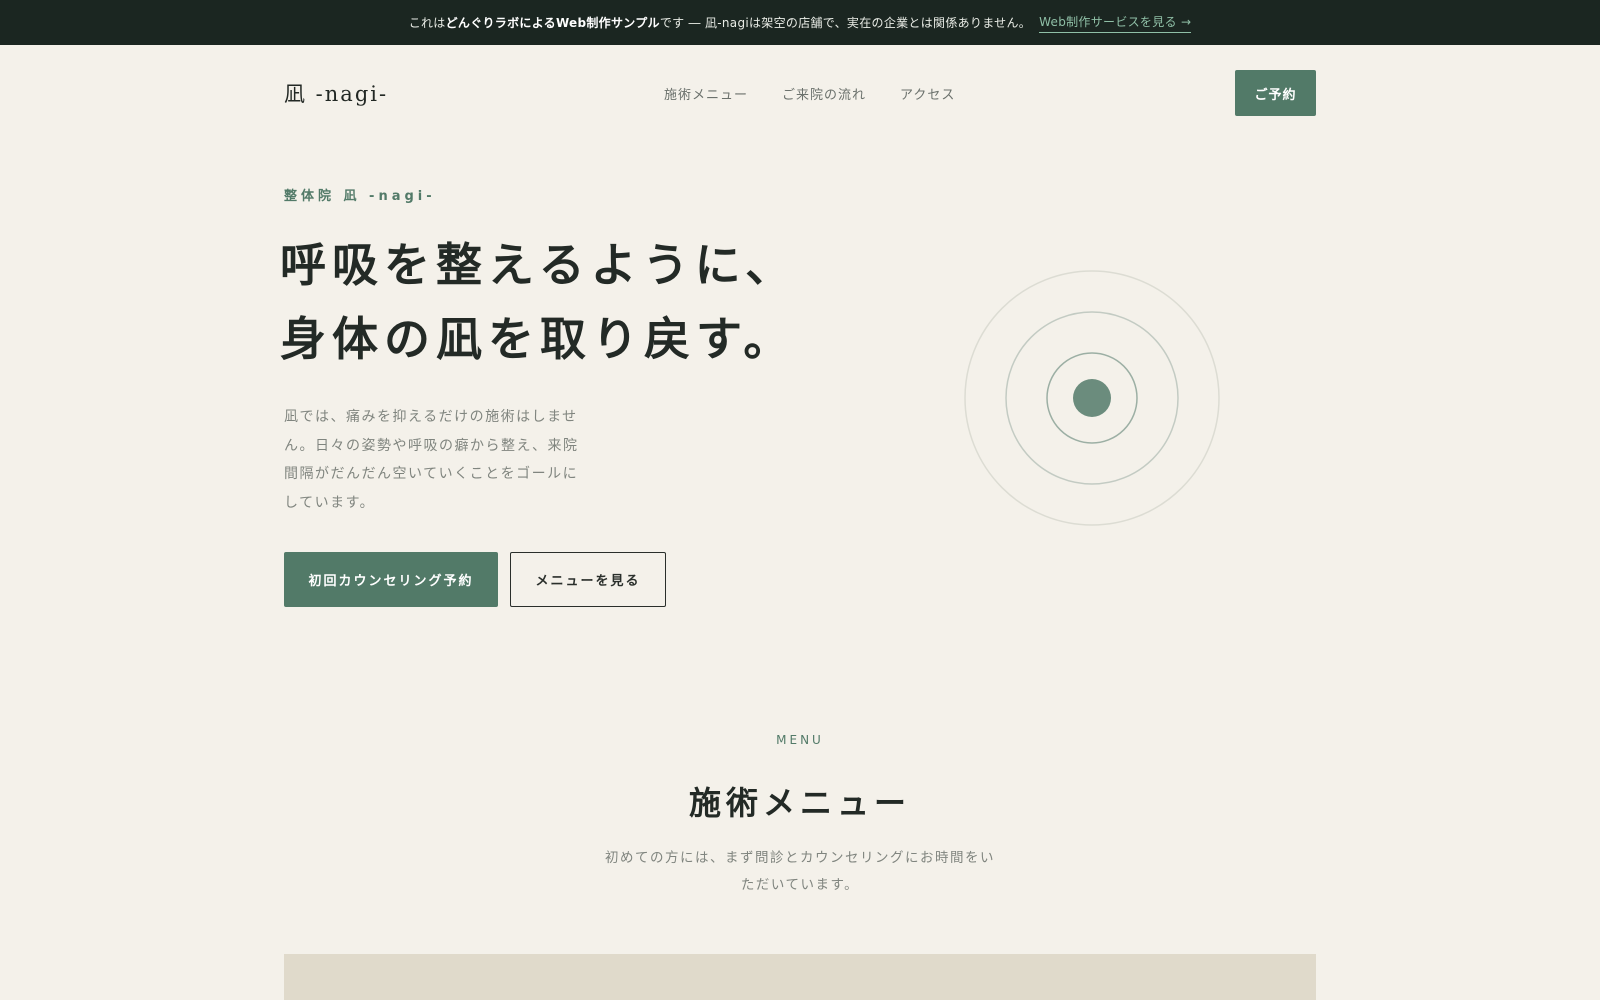 Image resolution: width=1600 pixels, height=1000 pixels. I want to click on menu-section-eyebrow: MENU, so click(800, 740).